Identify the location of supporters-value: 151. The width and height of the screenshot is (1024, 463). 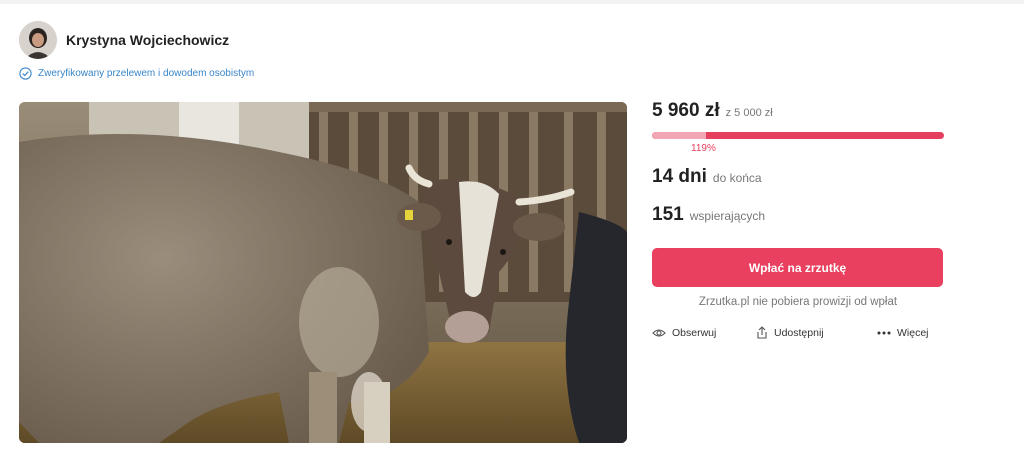
(668, 214).